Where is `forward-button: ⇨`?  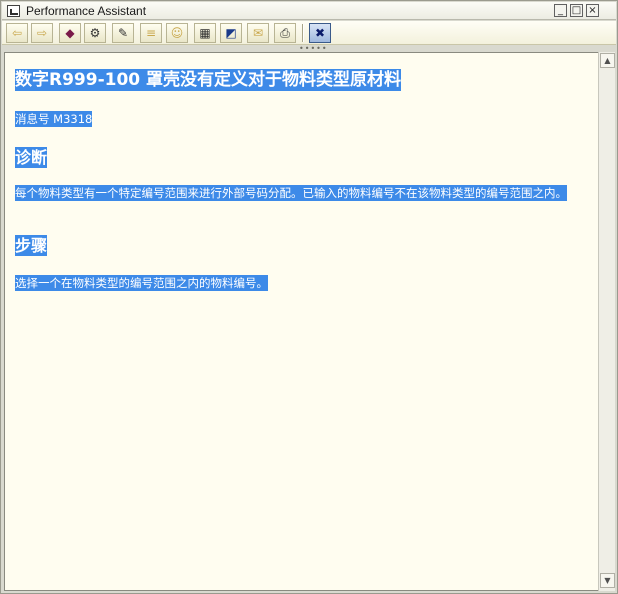 forward-button: ⇨ is located at coordinates (42, 33).